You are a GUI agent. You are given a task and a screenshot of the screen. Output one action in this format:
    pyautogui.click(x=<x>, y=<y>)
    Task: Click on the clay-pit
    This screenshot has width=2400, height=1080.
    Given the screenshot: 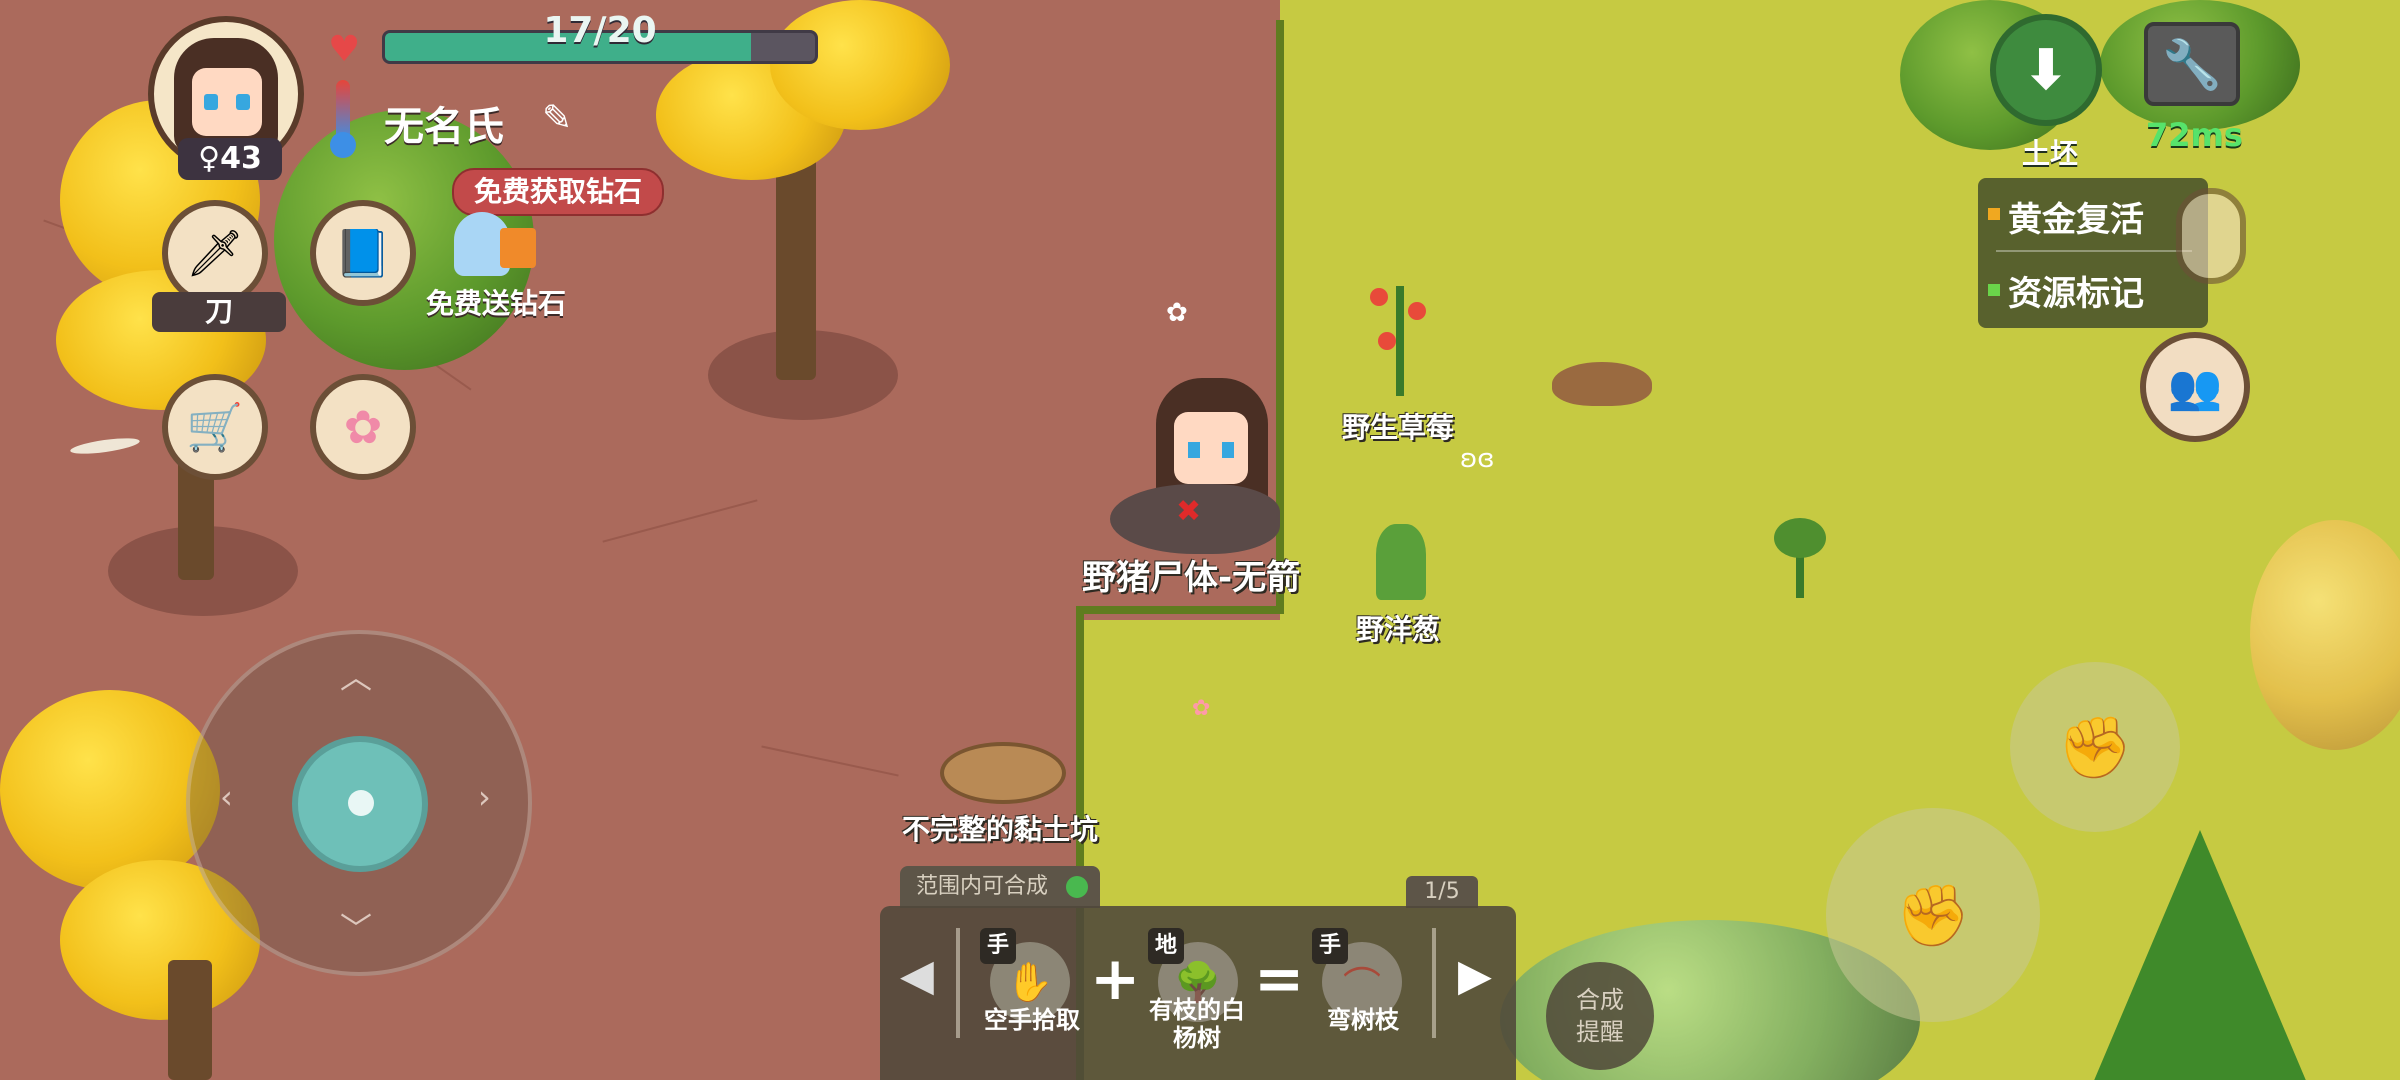 What is the action you would take?
    pyautogui.click(x=1003, y=773)
    